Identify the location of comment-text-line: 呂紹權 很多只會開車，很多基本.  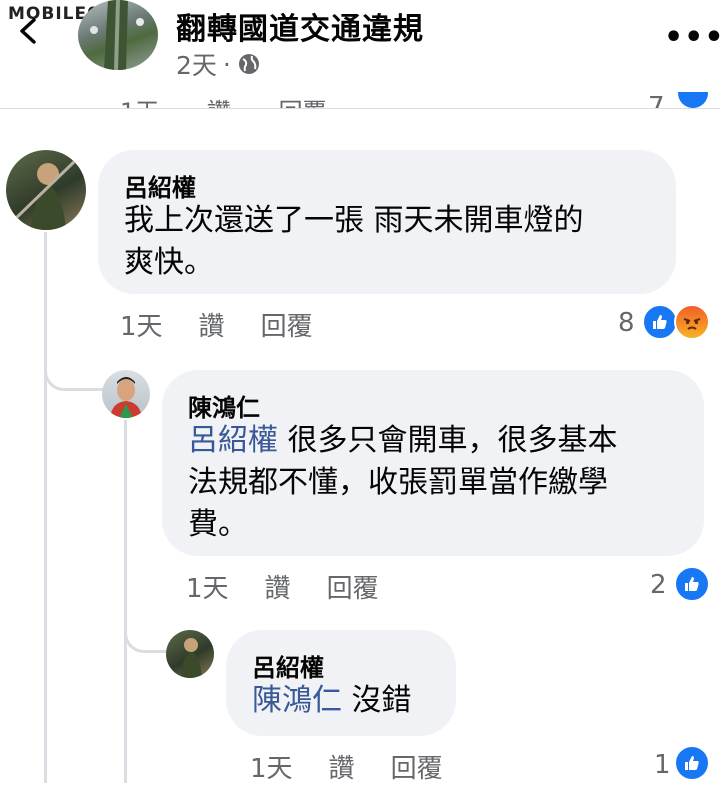
(403, 440).